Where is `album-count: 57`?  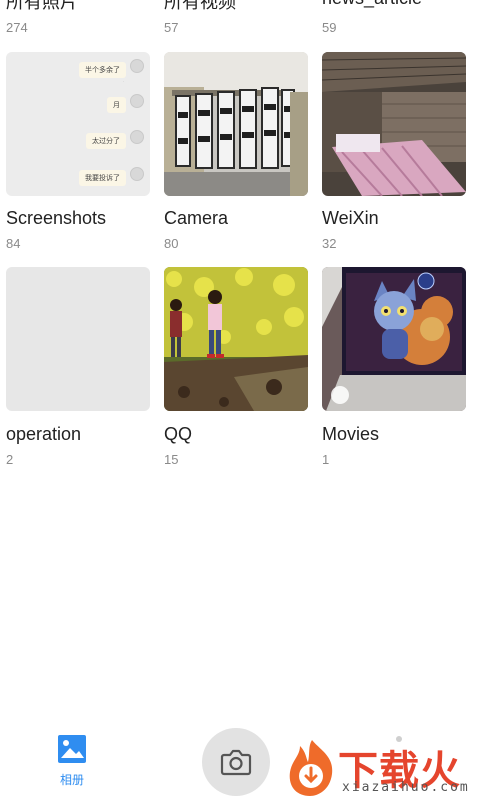 album-count: 57 is located at coordinates (171, 27).